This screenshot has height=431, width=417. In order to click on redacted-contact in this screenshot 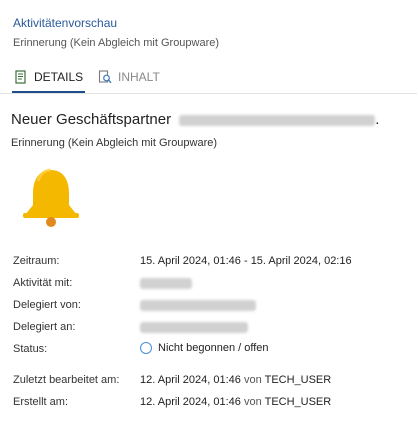, I will do `click(166, 283)`.